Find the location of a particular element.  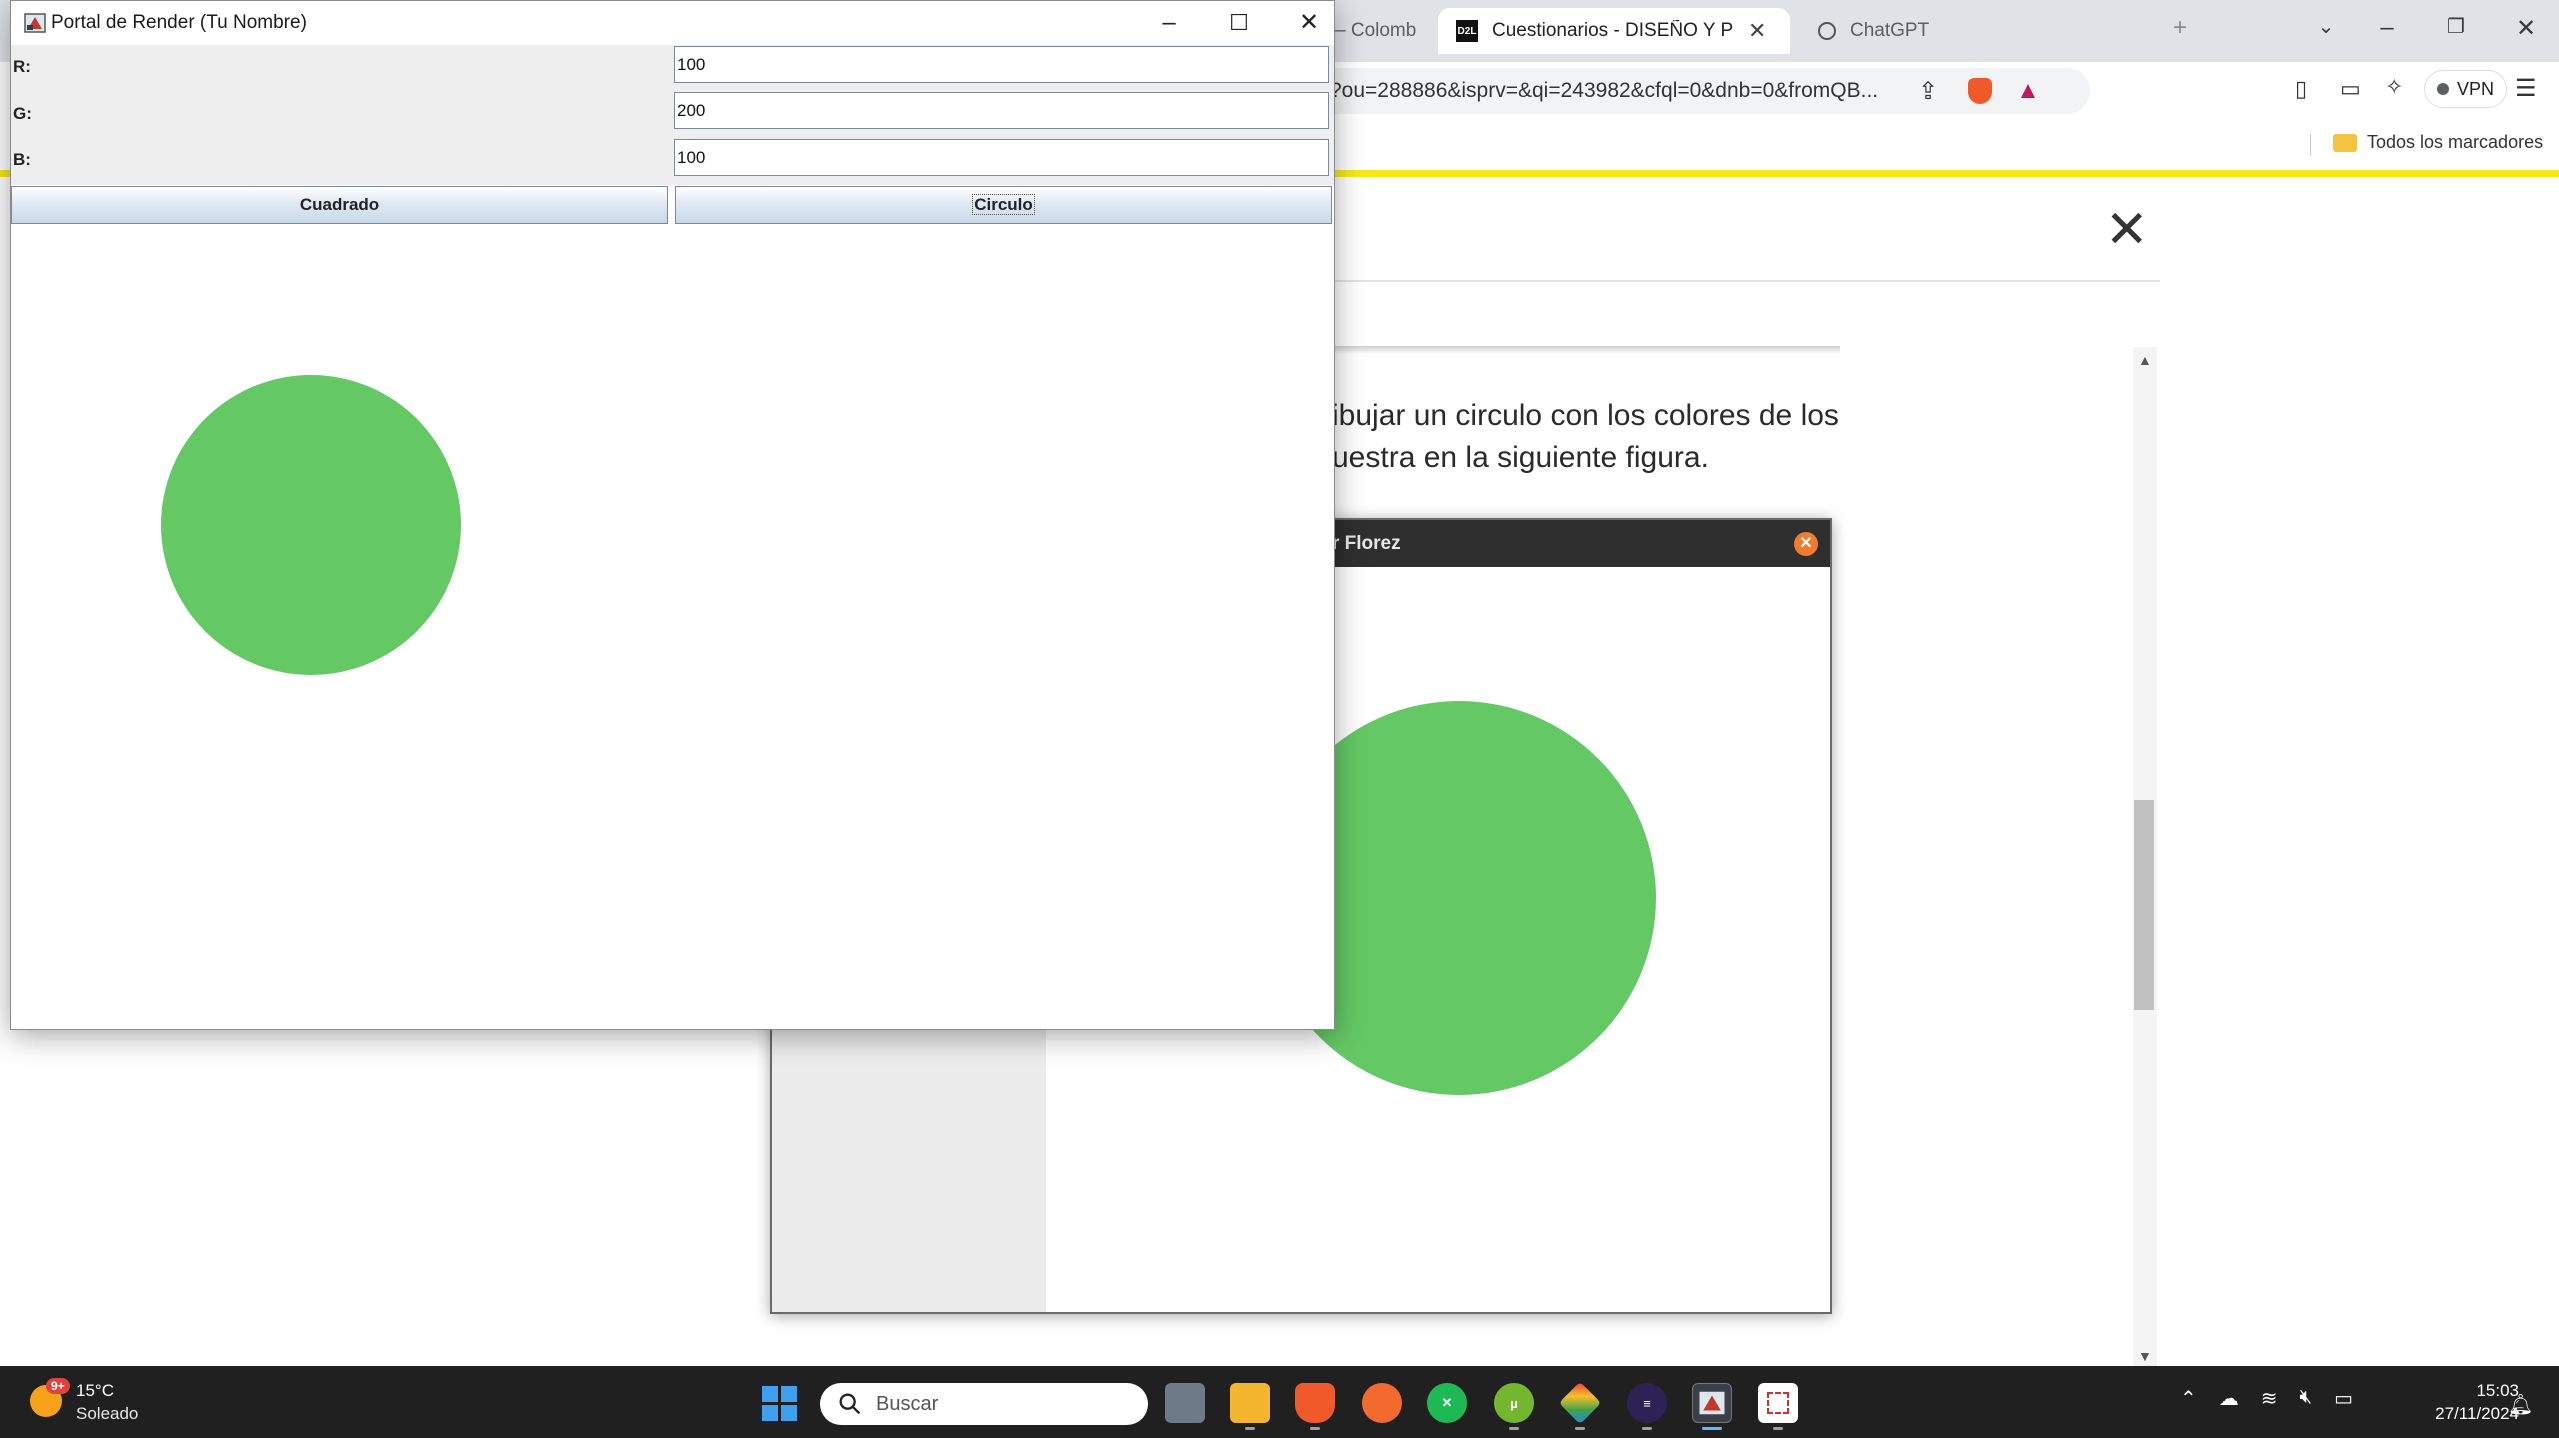

onedrive-cloud-icon: ☁ is located at coordinates (2229, 1398).